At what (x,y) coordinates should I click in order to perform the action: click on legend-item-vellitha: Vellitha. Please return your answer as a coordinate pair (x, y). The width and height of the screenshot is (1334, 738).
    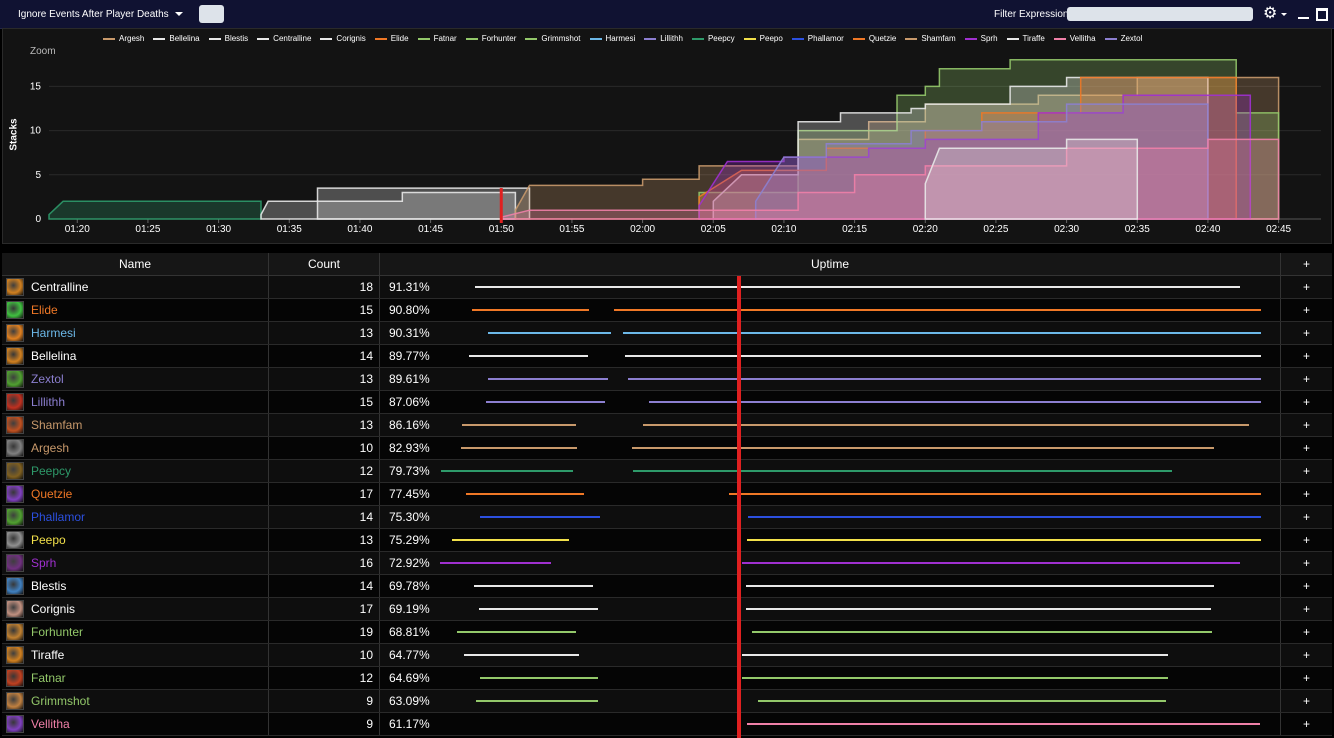
    Looking at the image, I should click on (1074, 38).